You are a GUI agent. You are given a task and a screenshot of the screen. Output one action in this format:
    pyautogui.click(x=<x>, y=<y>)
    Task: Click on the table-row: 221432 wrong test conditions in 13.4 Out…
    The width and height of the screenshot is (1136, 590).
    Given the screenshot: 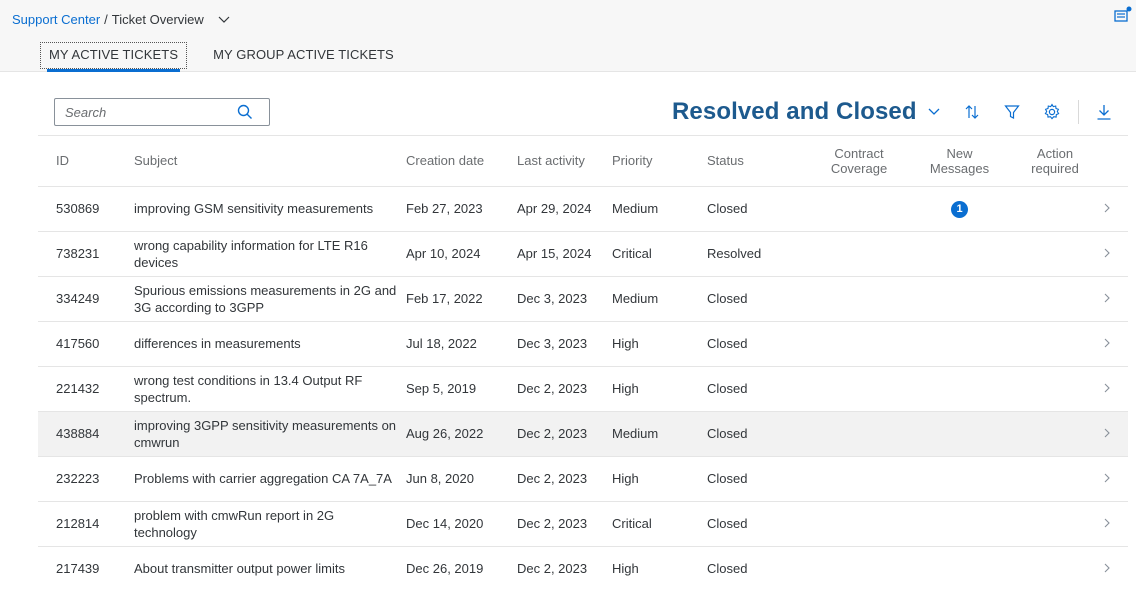 What is the action you would take?
    pyautogui.click(x=583, y=389)
    